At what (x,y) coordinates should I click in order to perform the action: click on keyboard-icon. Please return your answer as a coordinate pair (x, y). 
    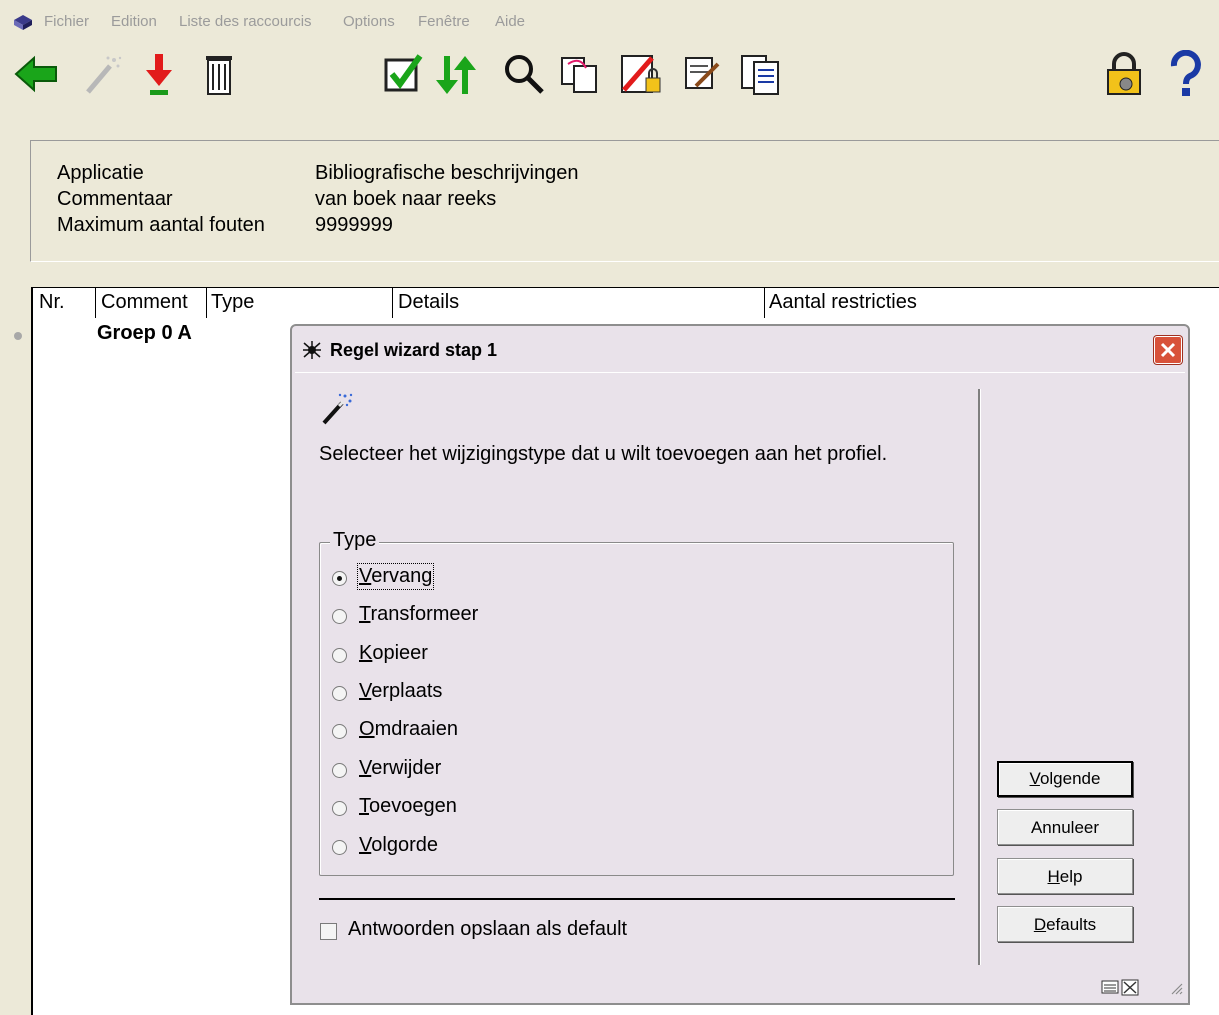
    Looking at the image, I should click on (1121, 987).